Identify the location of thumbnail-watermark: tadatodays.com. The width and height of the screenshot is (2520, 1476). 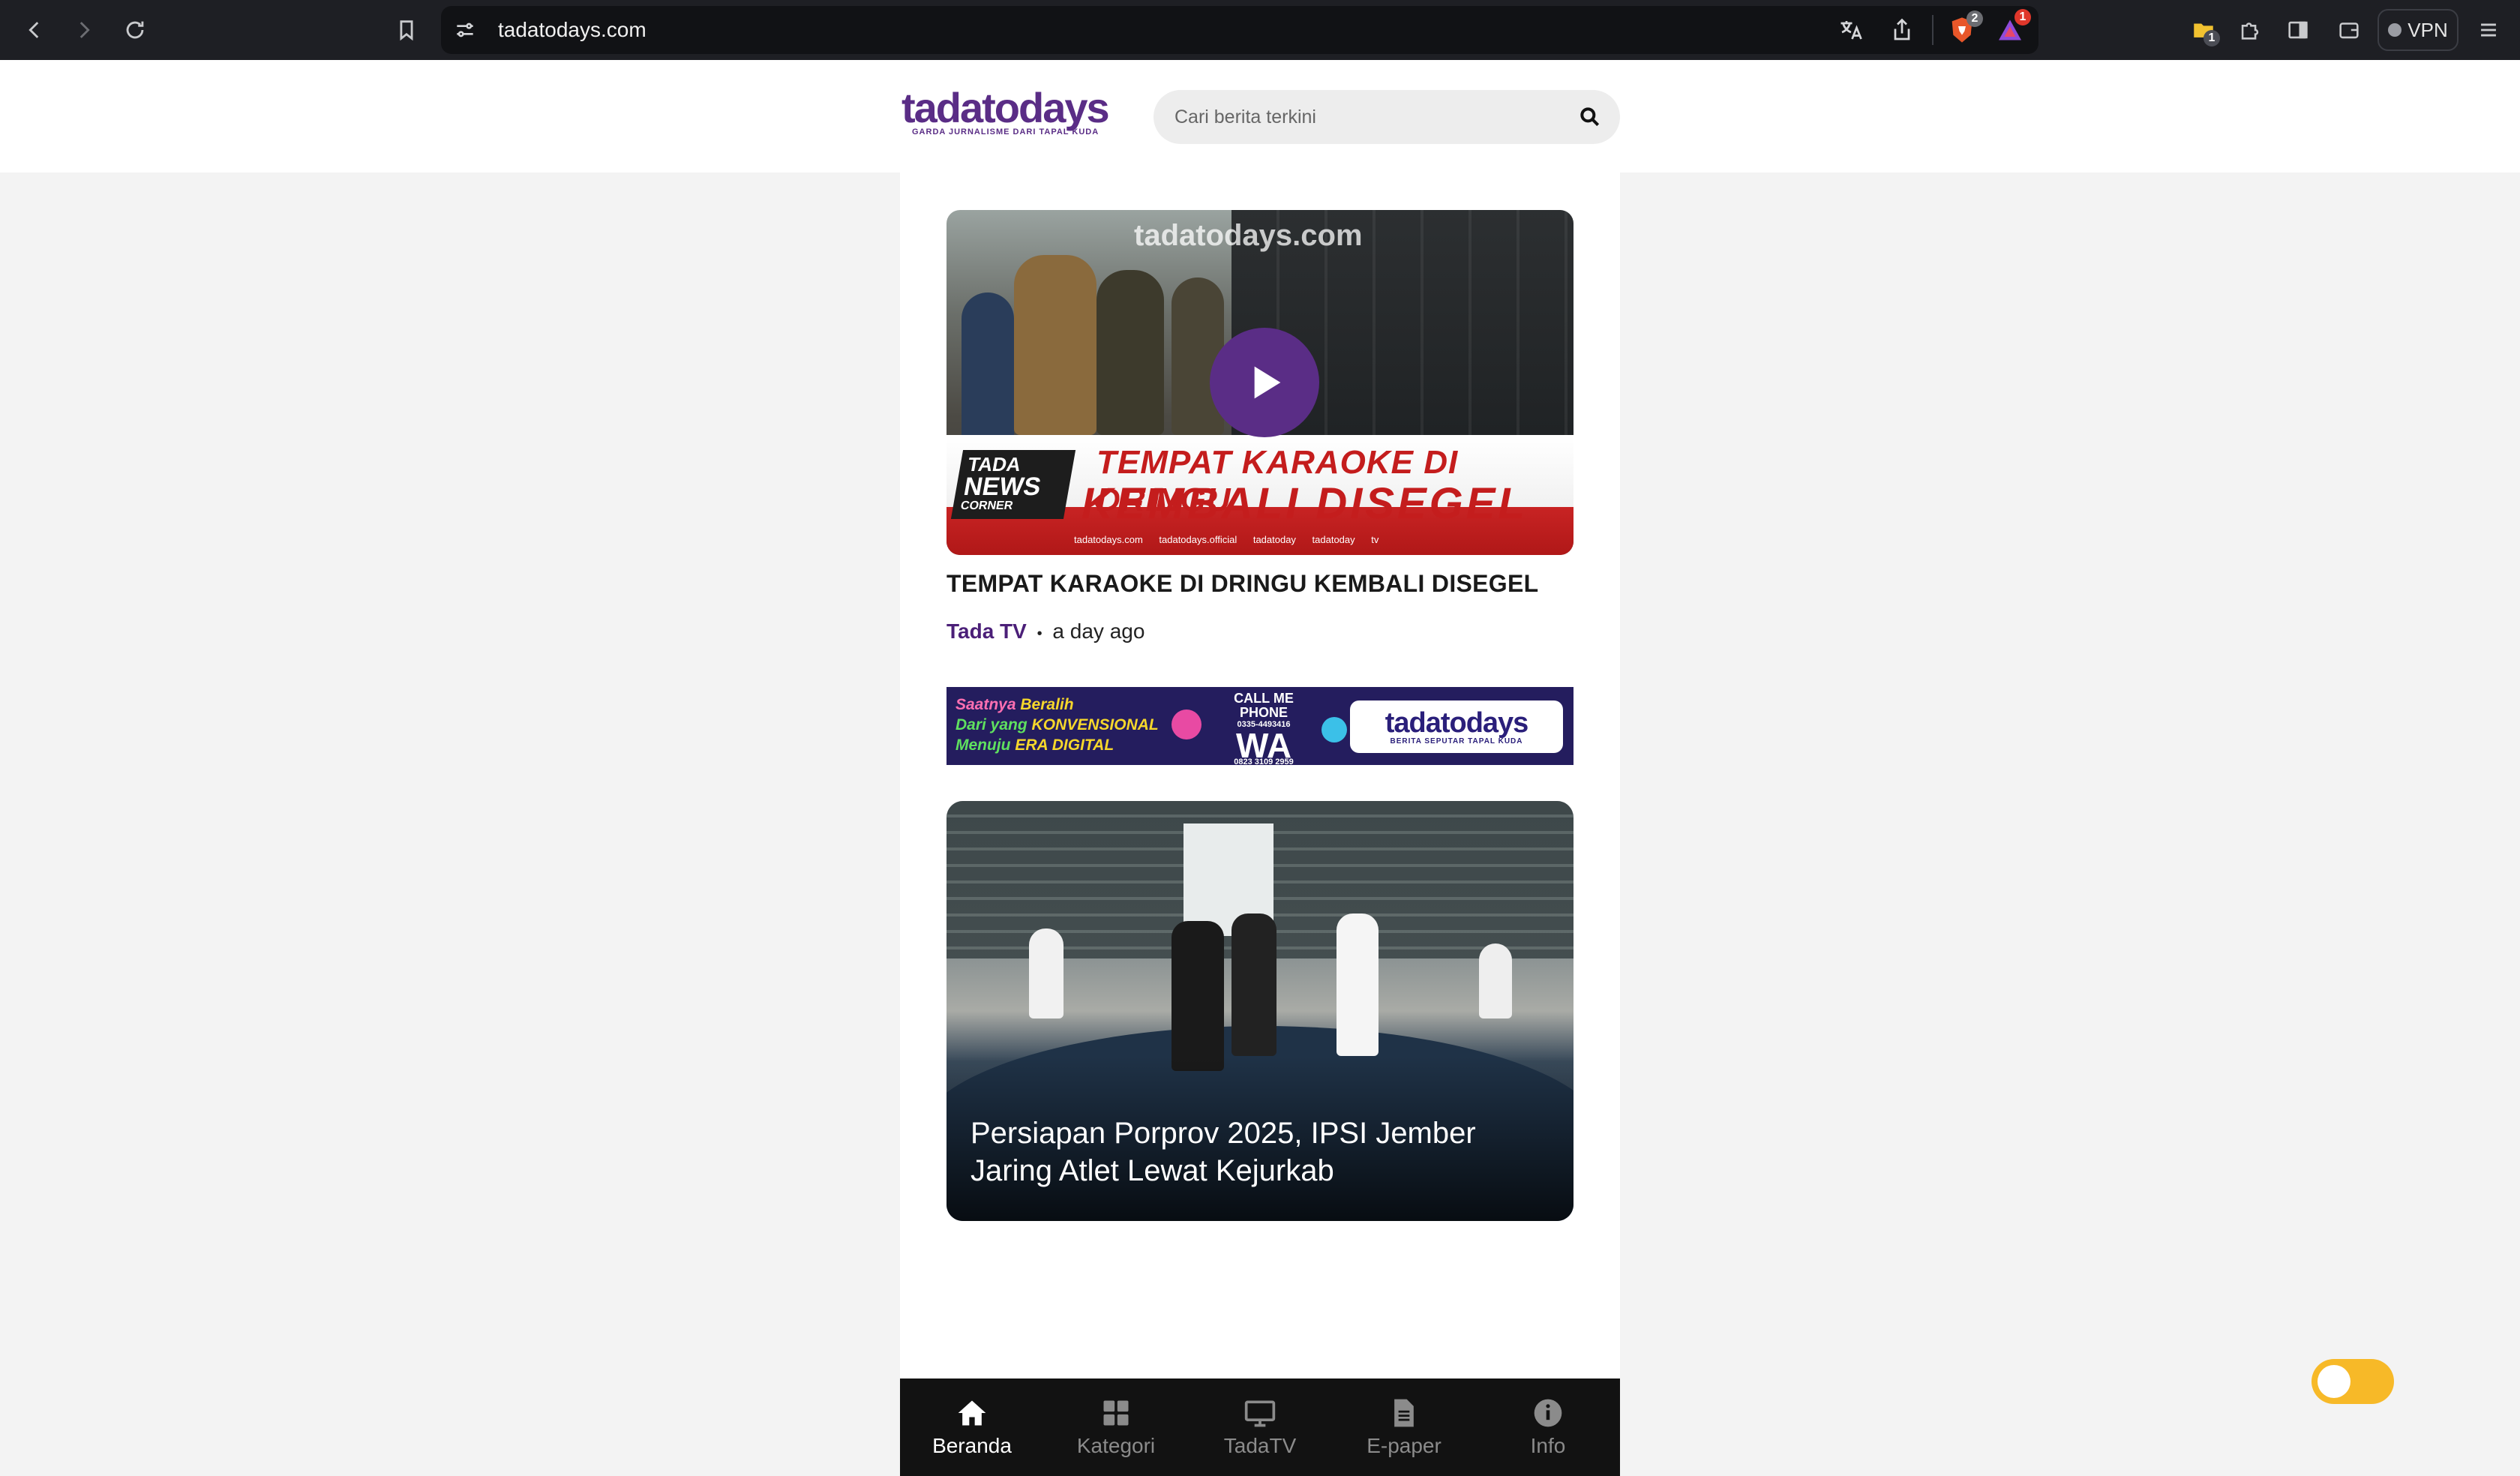
(1248, 235).